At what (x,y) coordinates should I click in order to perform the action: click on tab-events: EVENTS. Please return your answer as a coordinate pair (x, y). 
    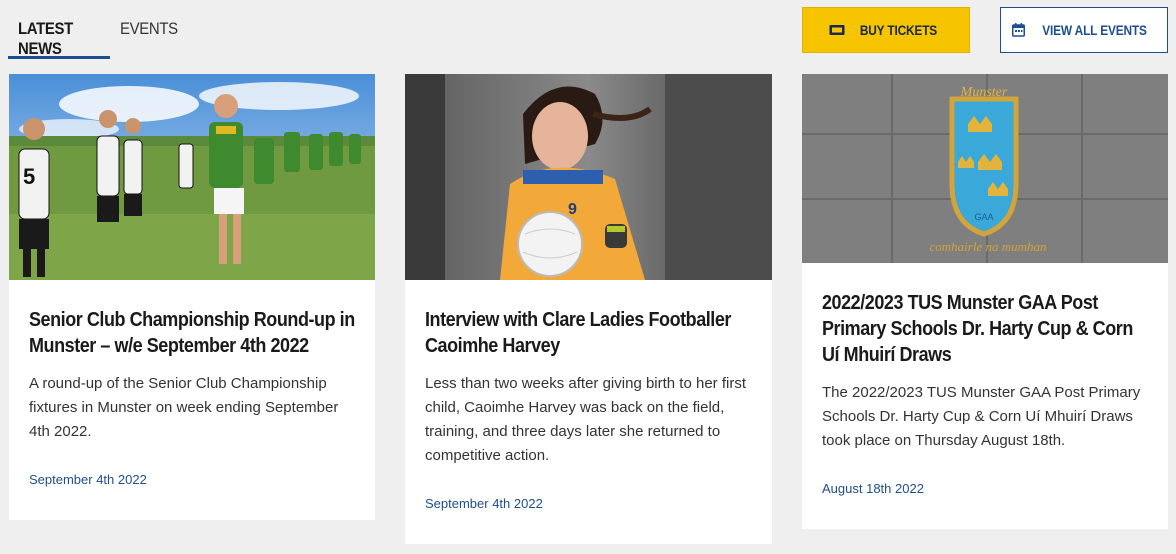
    Looking at the image, I should click on (150, 29).